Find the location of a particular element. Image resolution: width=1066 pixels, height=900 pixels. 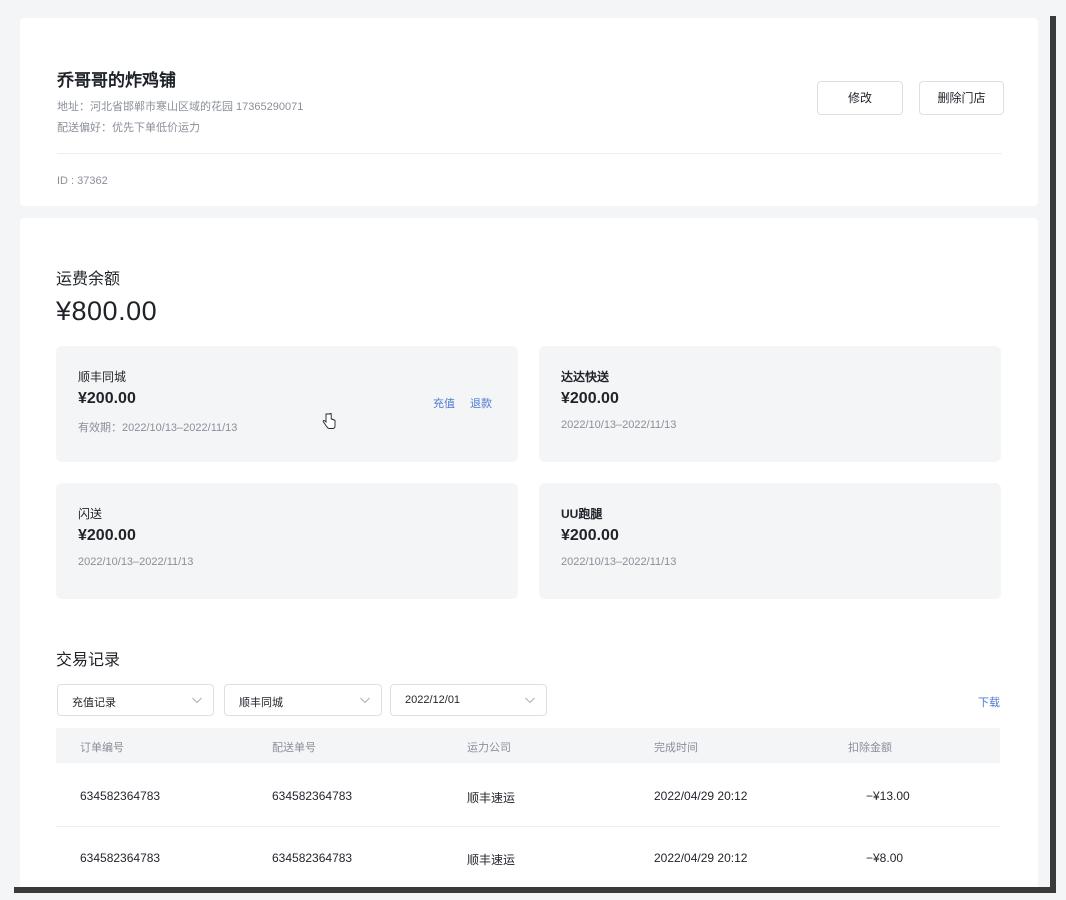

carrier-card-uu: UU跑腿 ¥200.00 2022/10/13–2022/11/13 is located at coordinates (770, 541).